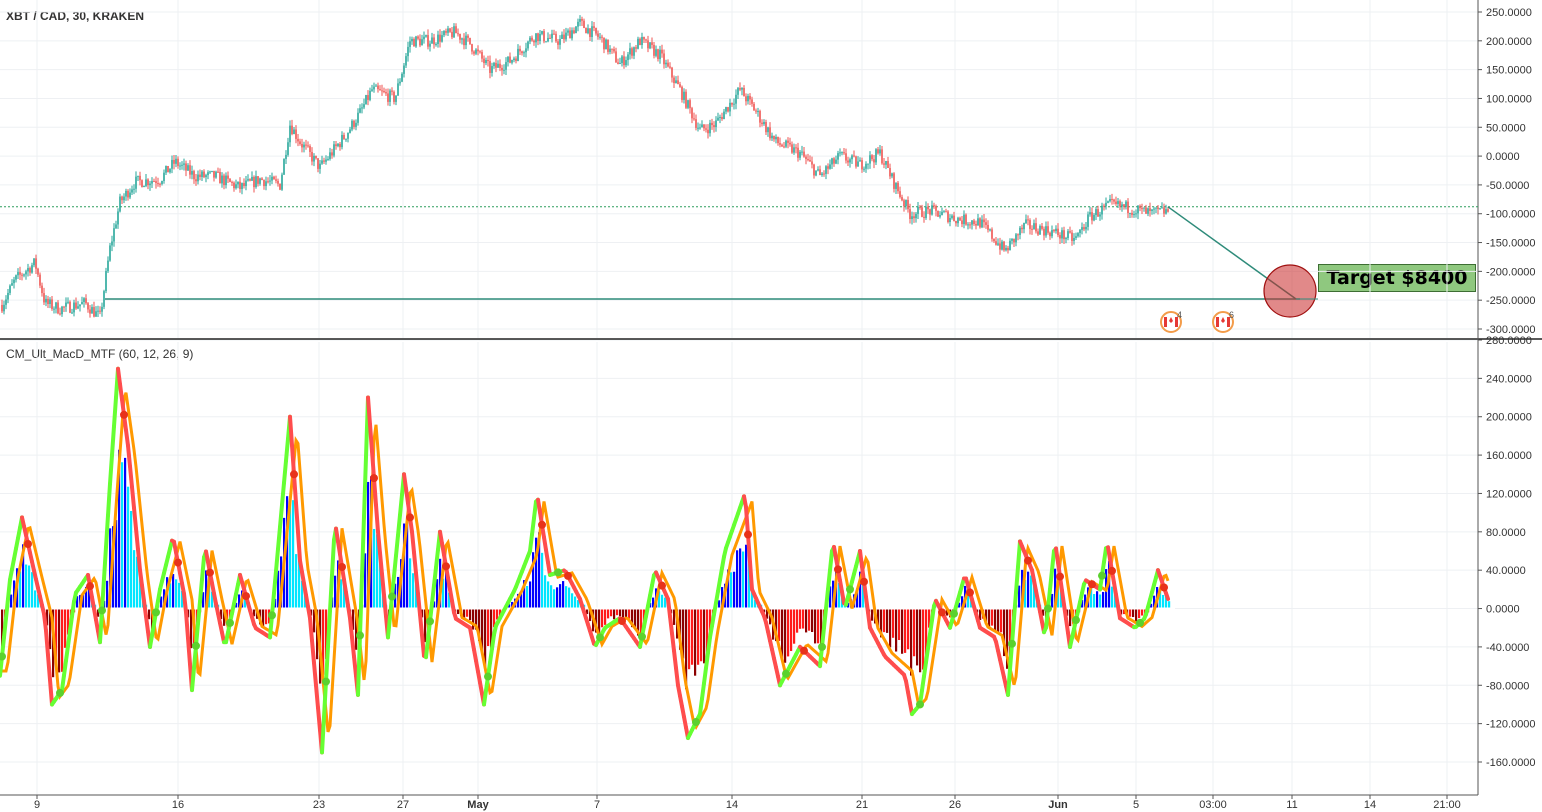 This screenshot has height=812, width=1542. Describe the element at coordinates (1503, 610) in the screenshot. I see `macd-tick-label: 0.0000` at that location.